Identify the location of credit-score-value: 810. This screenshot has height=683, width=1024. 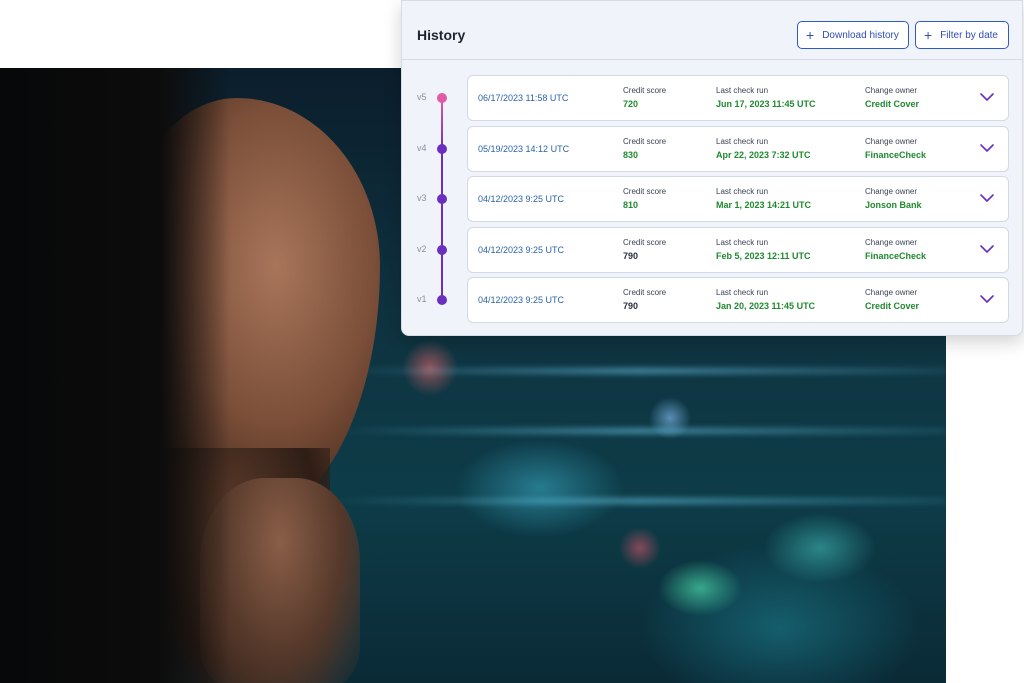
(631, 205).